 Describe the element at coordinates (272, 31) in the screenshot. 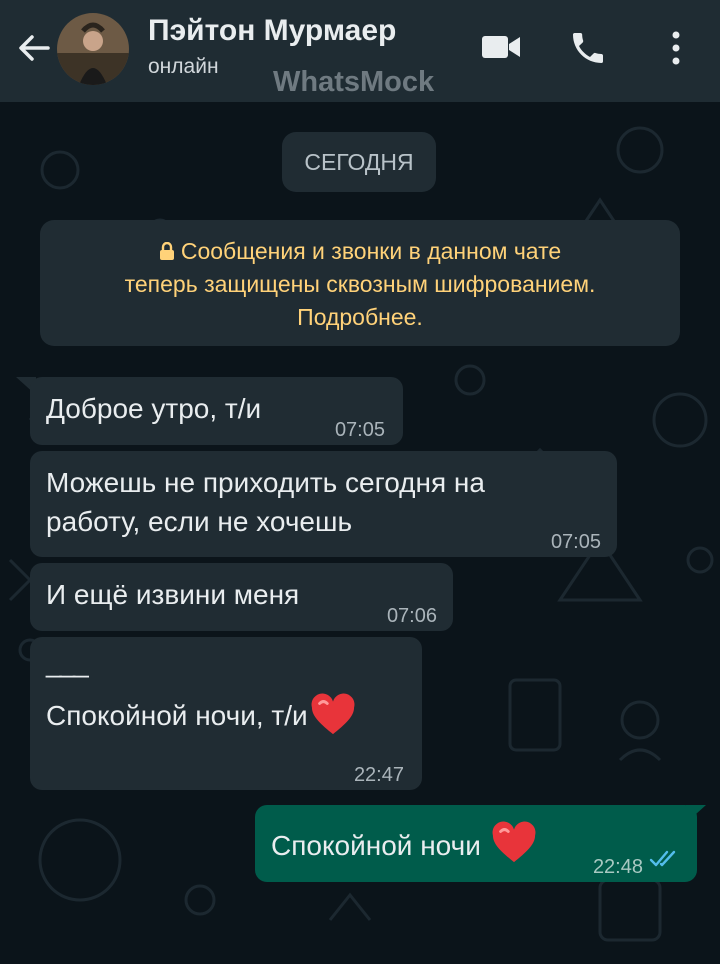

I see `contact-name: Пэйтон Мурмаер` at that location.